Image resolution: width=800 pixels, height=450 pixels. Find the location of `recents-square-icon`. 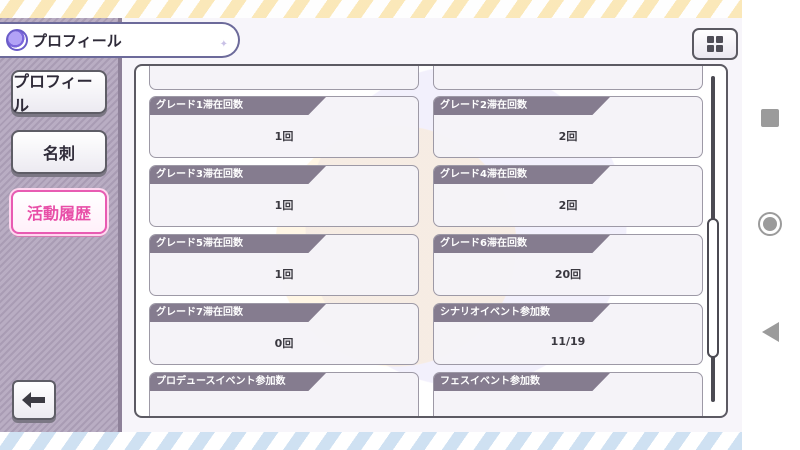

recents-square-icon is located at coordinates (770, 118).